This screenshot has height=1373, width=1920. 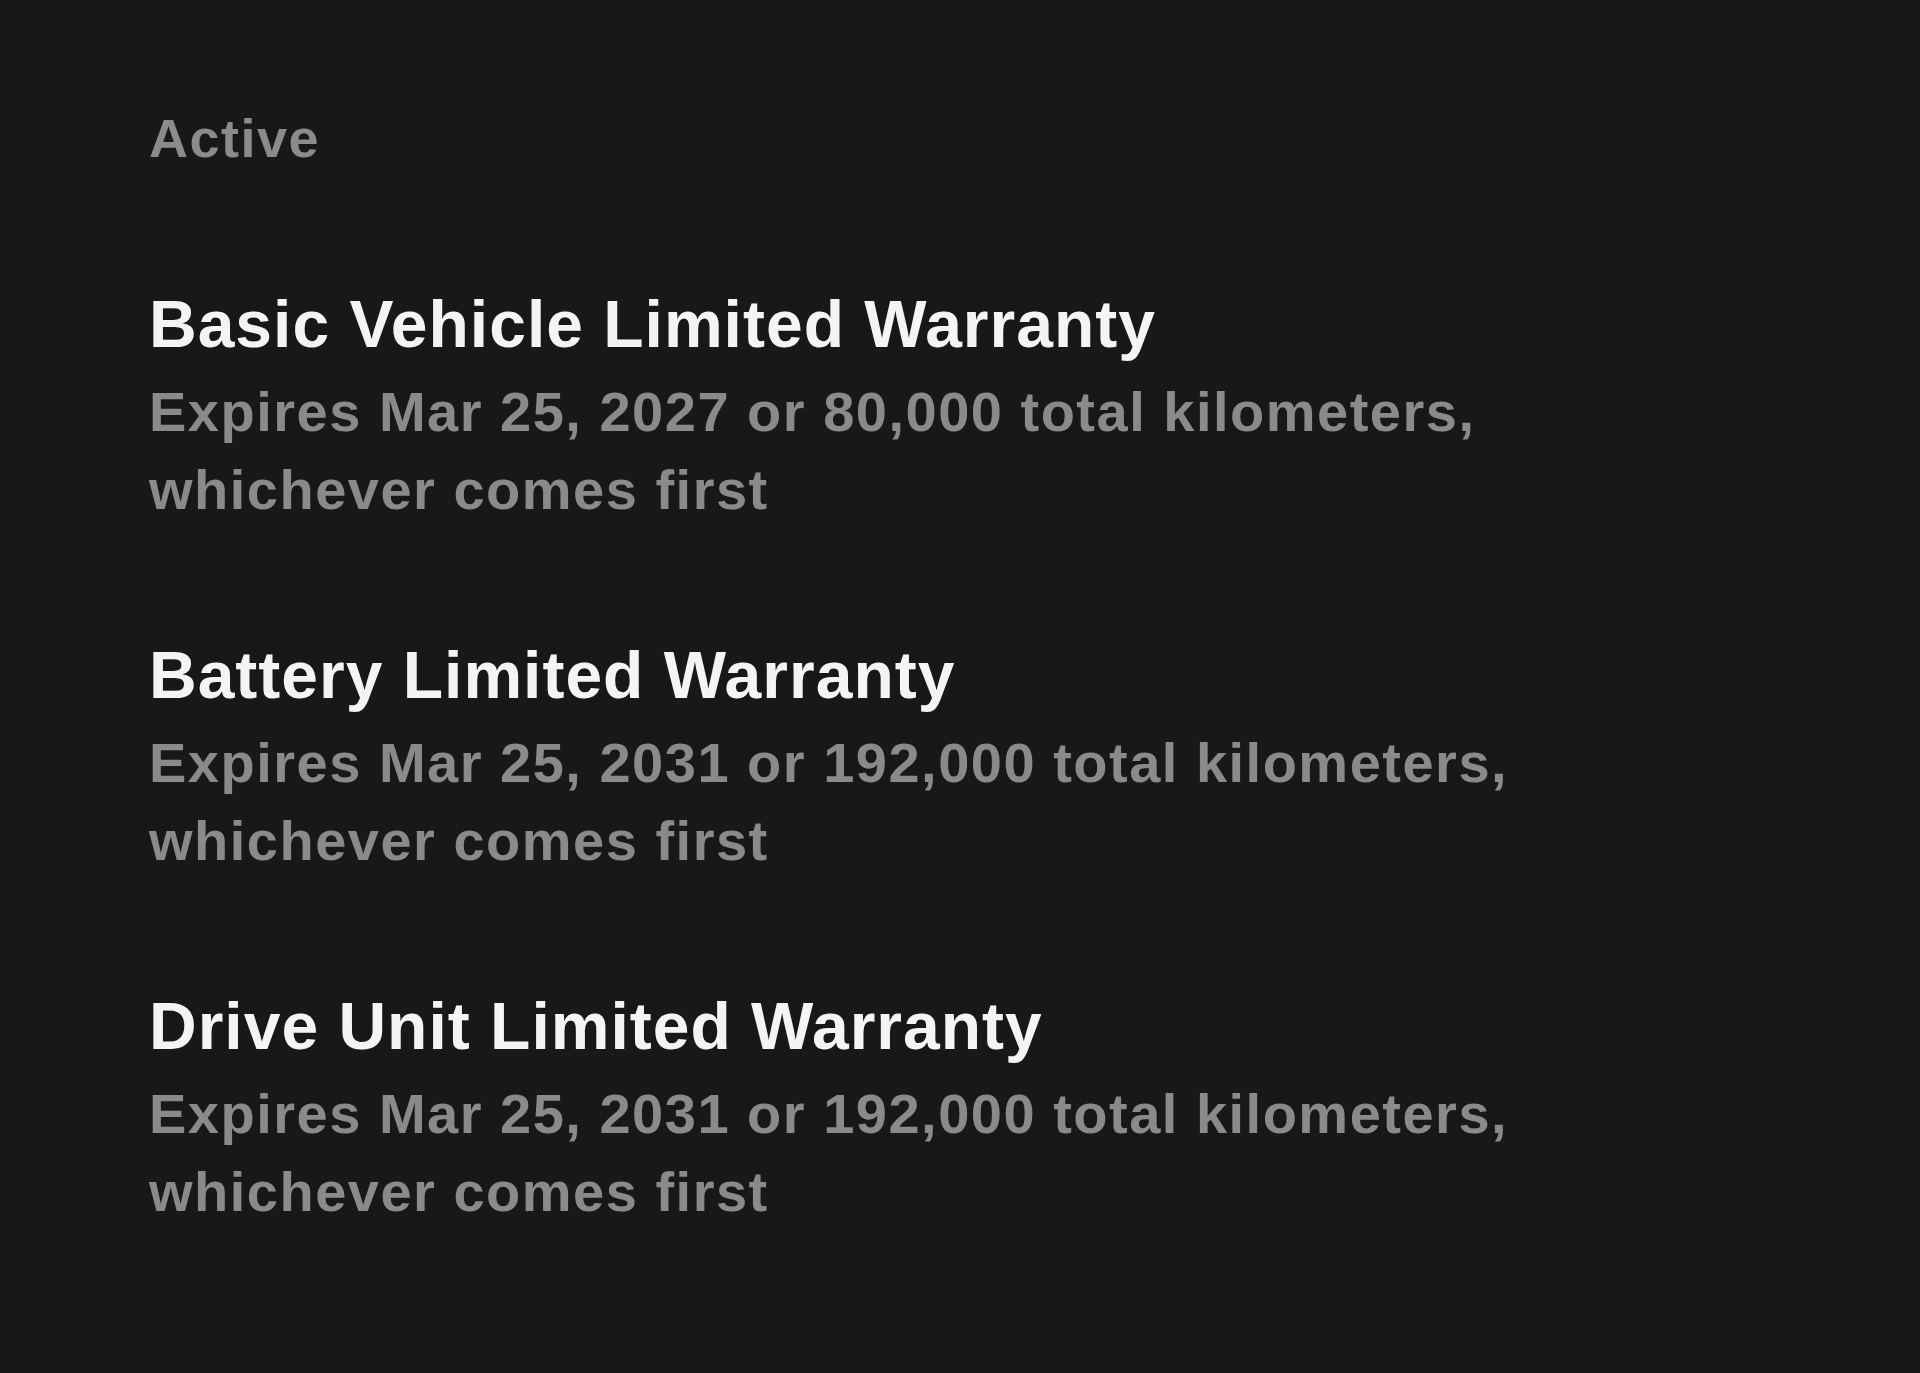 I want to click on section-heading: Active, so click(x=235, y=138).